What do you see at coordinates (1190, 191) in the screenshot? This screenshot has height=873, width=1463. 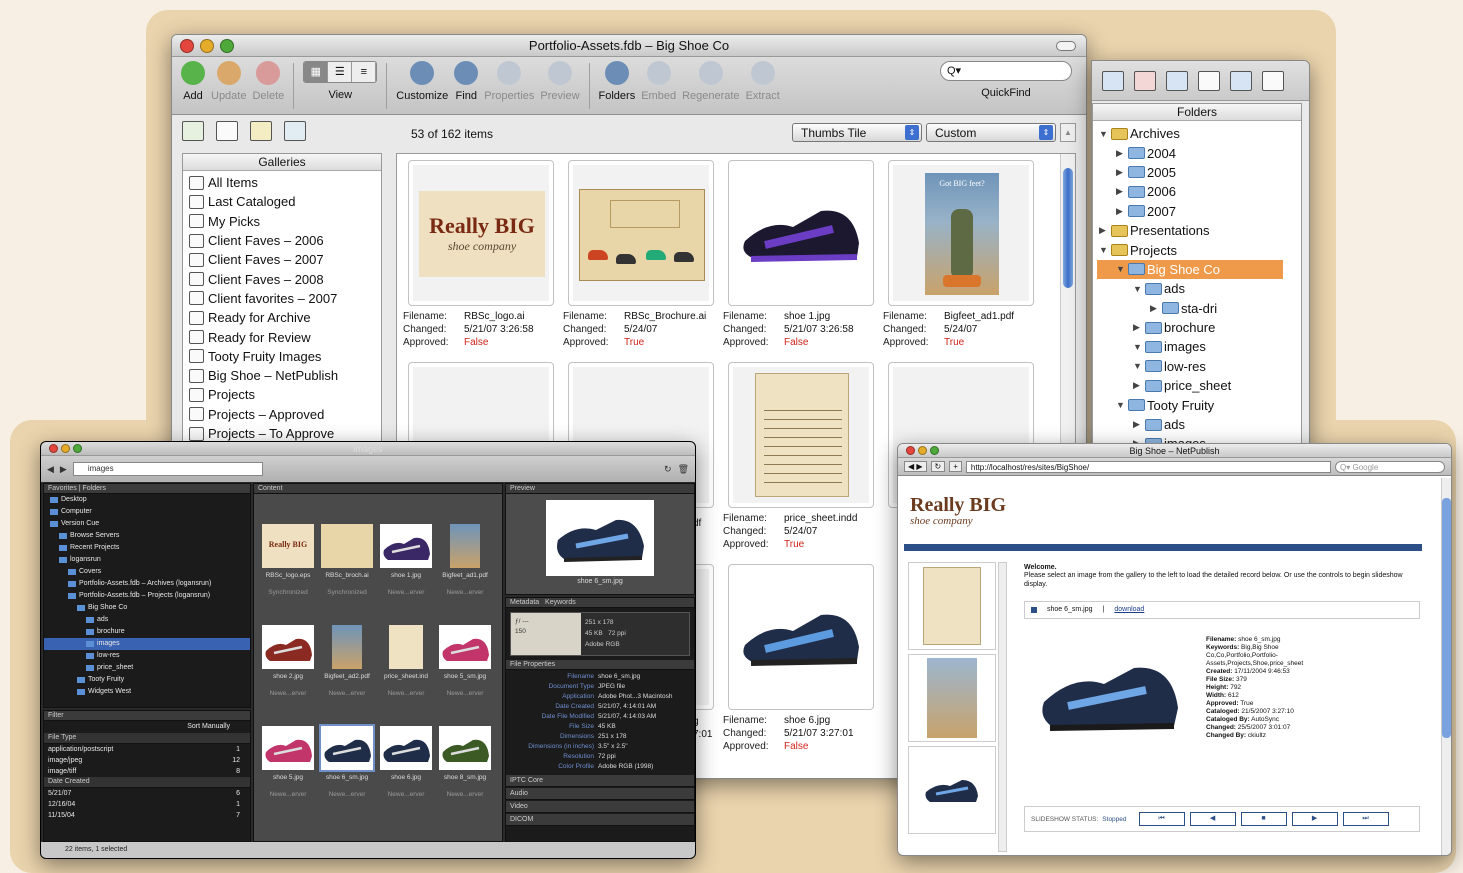 I see `folder-item: ▶ 2006` at bounding box center [1190, 191].